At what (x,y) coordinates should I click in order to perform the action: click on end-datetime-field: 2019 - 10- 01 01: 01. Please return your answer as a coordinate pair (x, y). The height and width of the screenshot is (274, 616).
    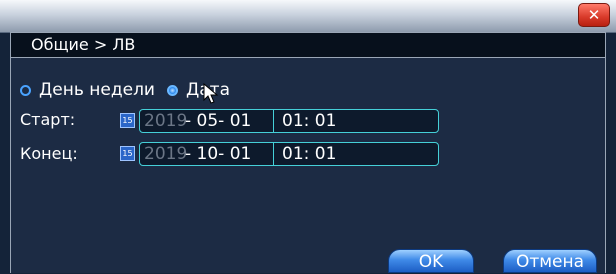
    Looking at the image, I should click on (289, 154).